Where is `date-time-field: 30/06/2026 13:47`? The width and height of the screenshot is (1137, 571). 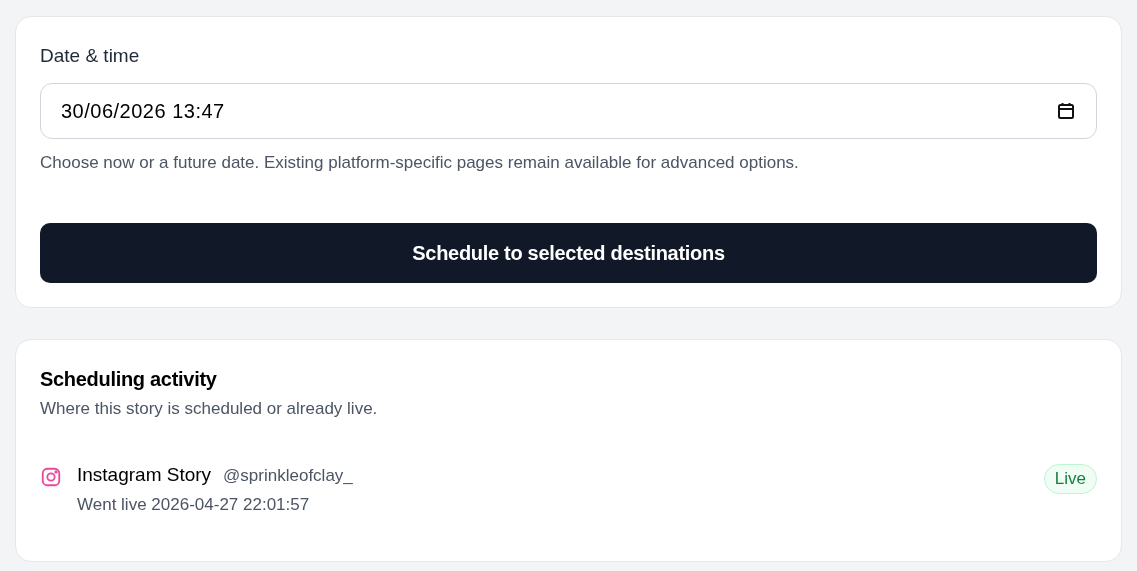
date-time-field: 30/06/2026 13:47 is located at coordinates (568, 111).